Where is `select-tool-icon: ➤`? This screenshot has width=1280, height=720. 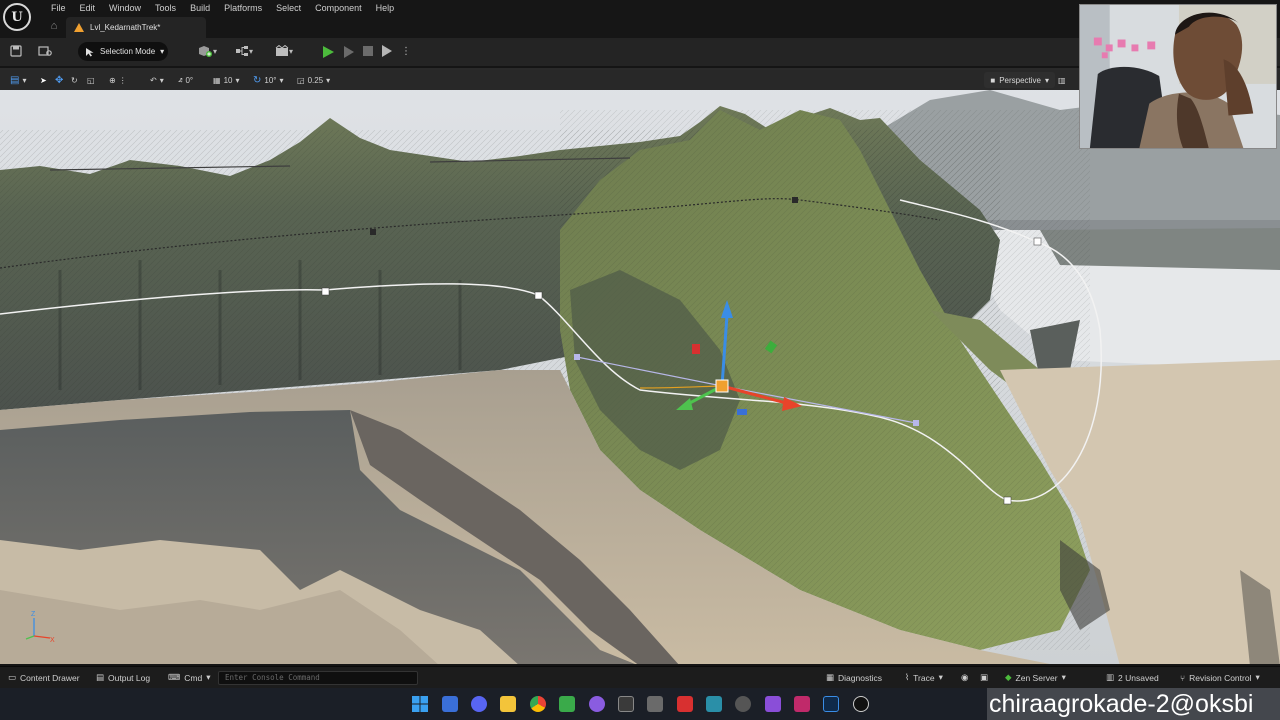 select-tool-icon: ➤ is located at coordinates (43, 80).